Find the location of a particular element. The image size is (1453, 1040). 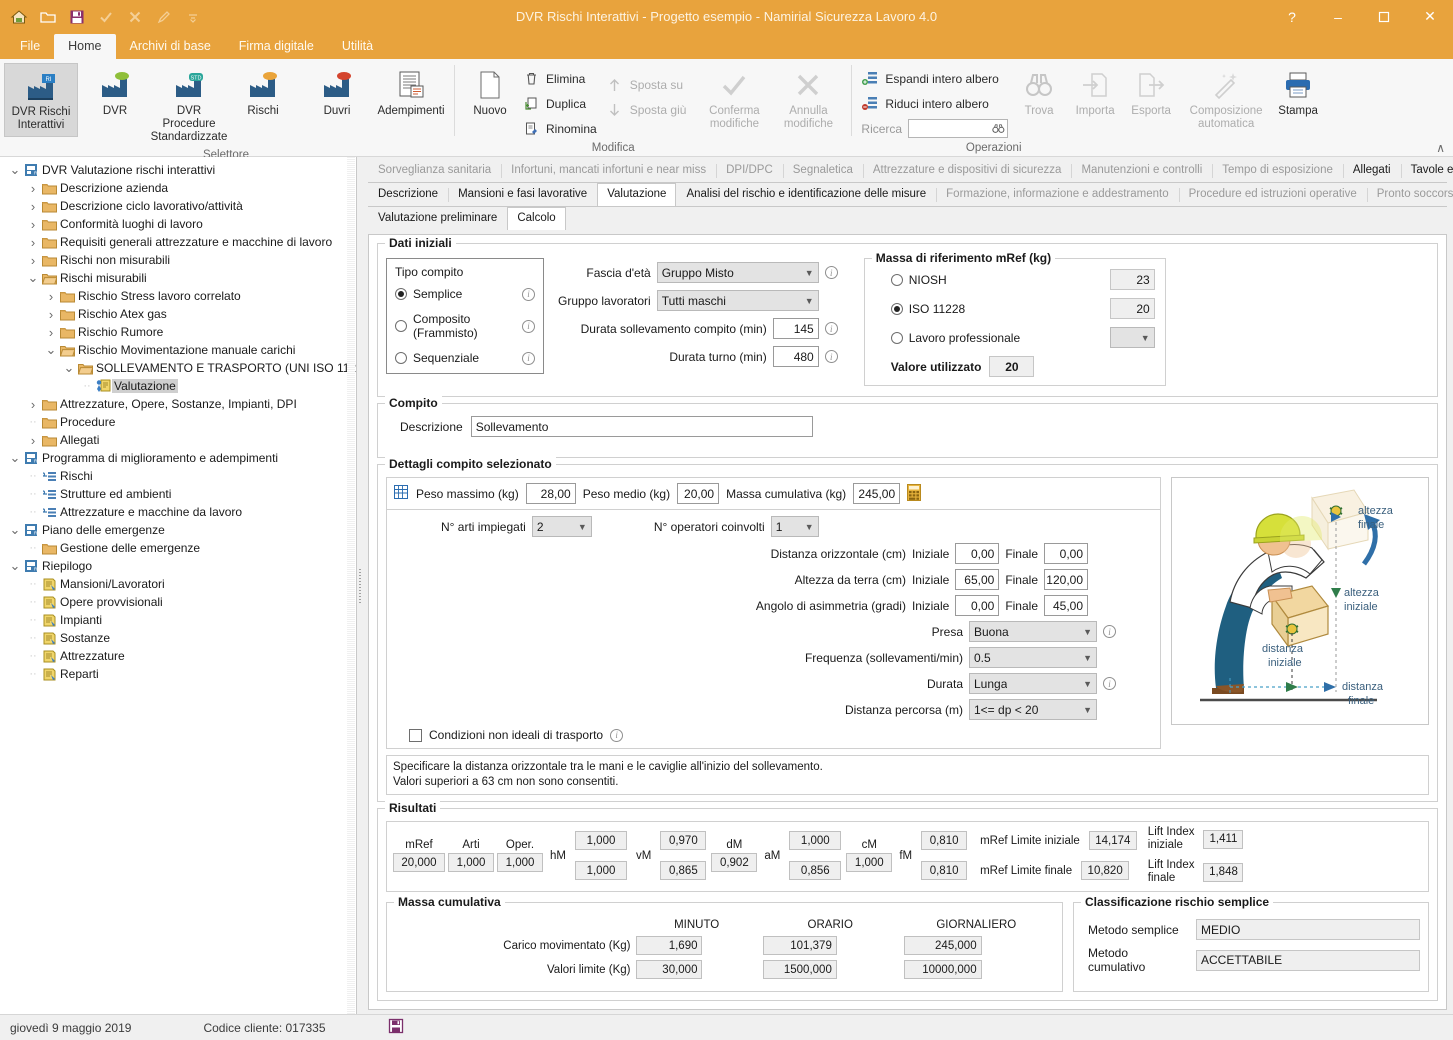

tree-node: ·· Rischi is located at coordinates (180, 476).